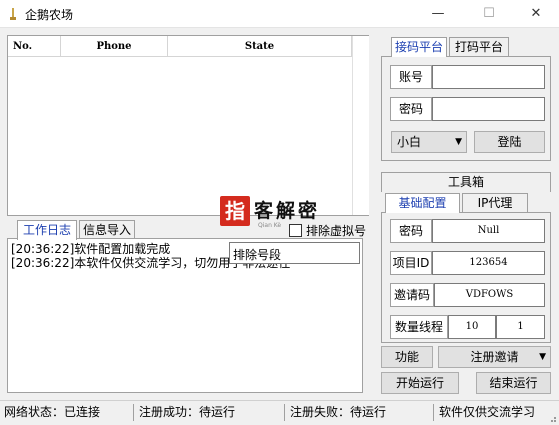  Describe the element at coordinates (520, 327) in the screenshot. I see `threads-input: 1` at that location.